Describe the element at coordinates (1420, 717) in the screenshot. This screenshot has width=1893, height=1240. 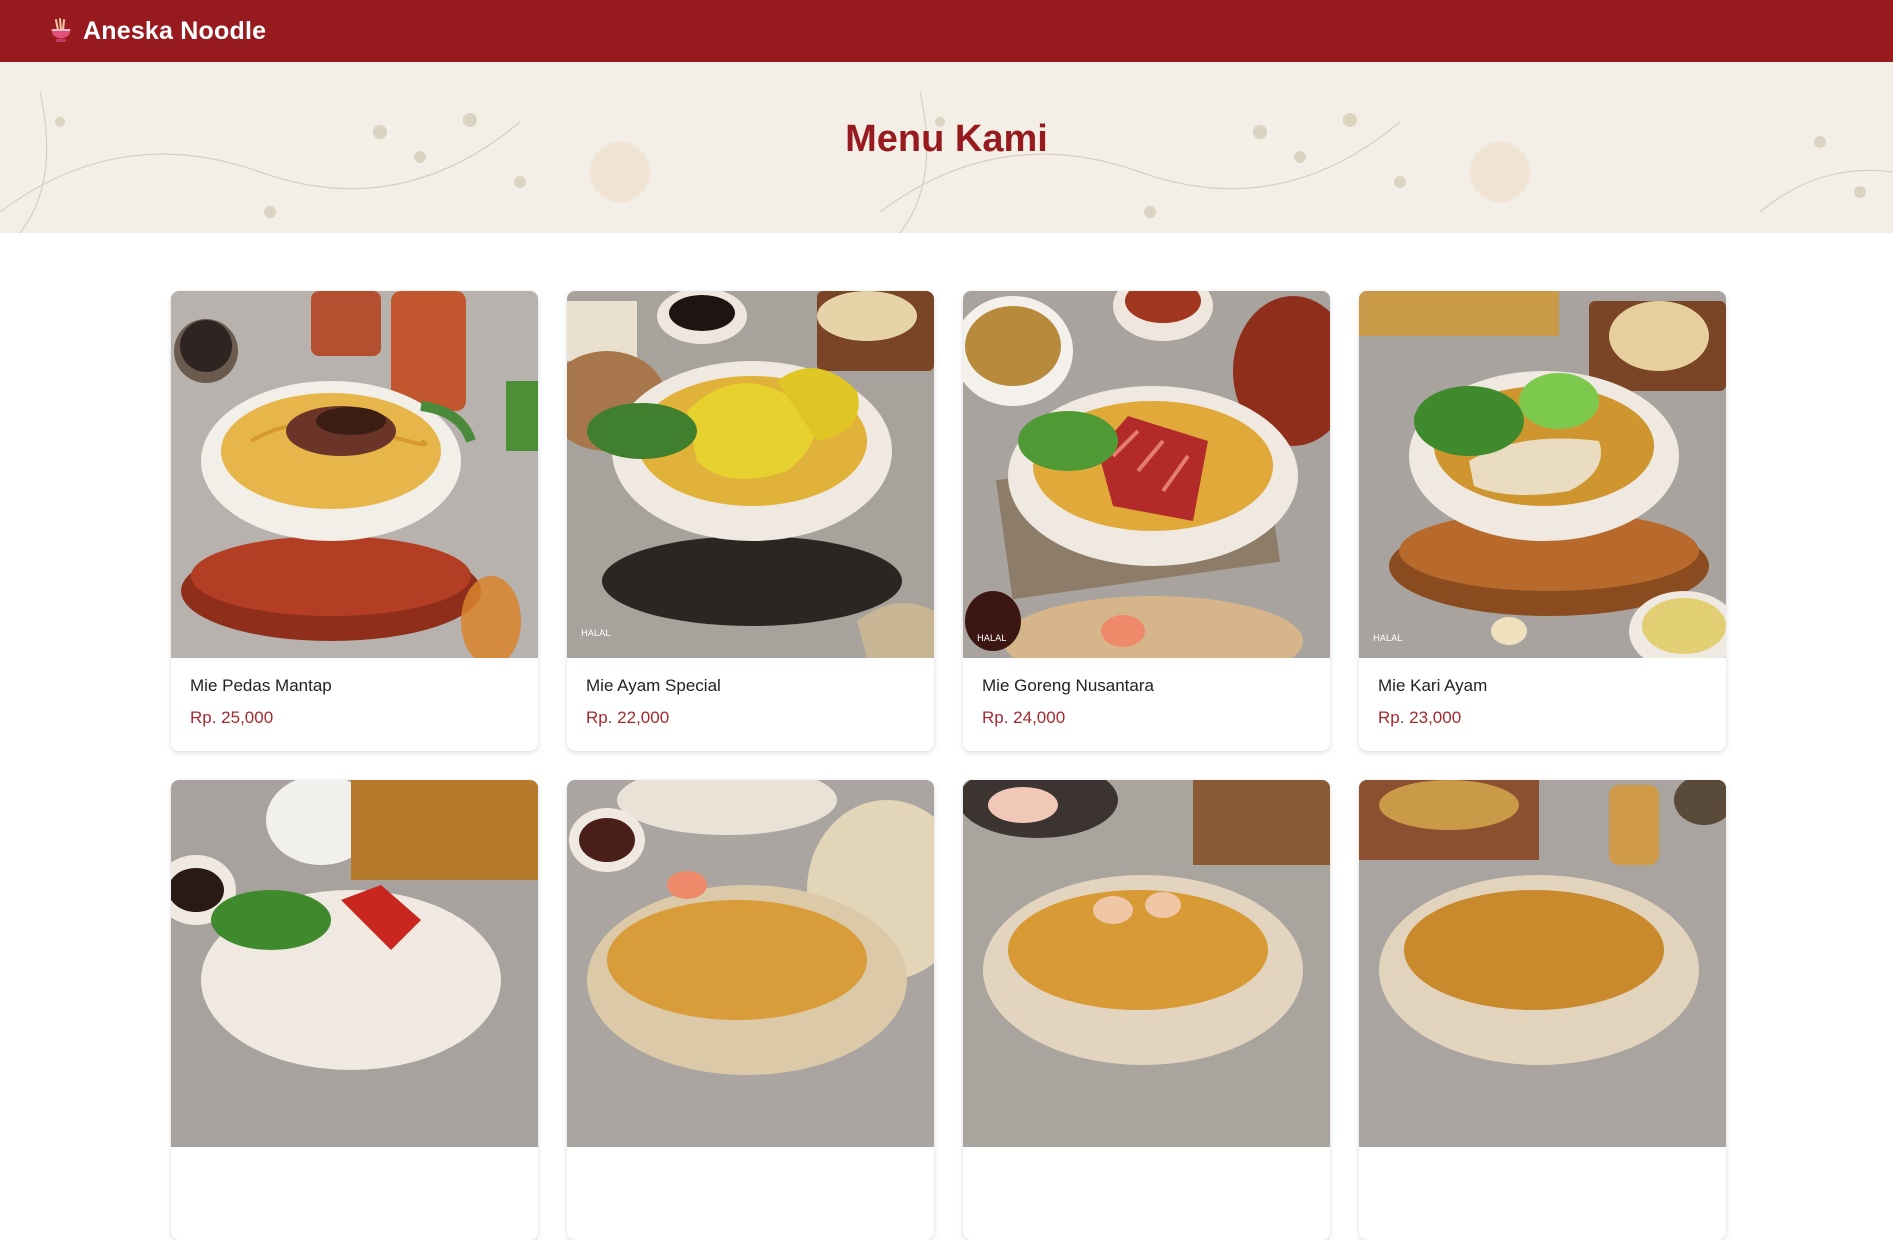
I see `menu-item-price: Rp. 23,000` at that location.